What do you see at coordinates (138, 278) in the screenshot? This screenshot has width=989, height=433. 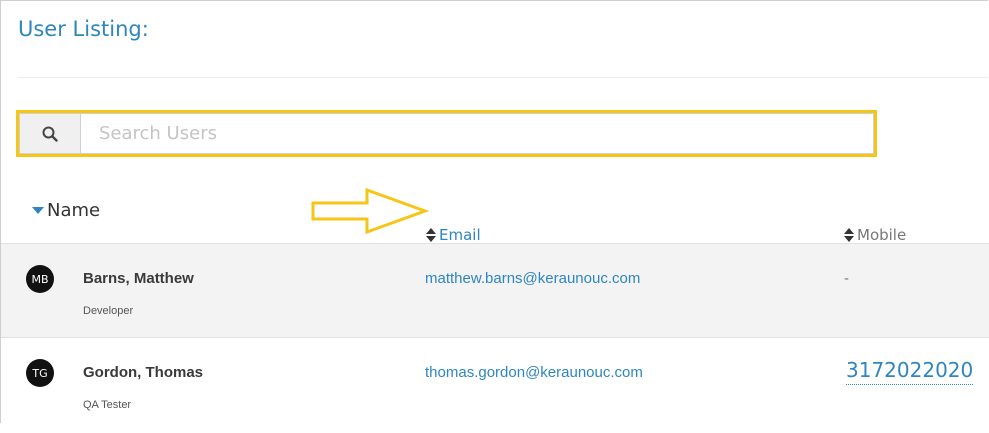 I see `user-name: Barns, Matthew` at bounding box center [138, 278].